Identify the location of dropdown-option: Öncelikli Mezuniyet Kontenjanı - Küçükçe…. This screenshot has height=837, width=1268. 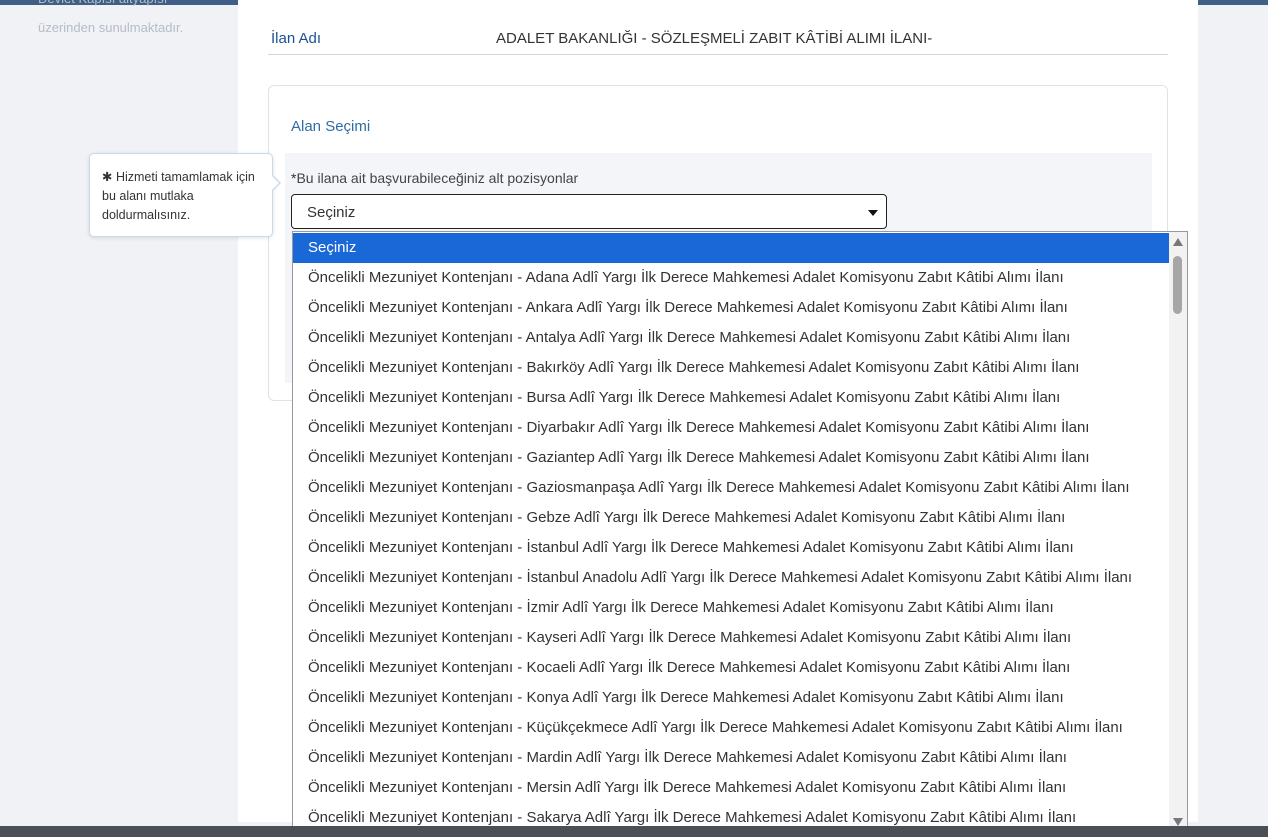
(731, 728).